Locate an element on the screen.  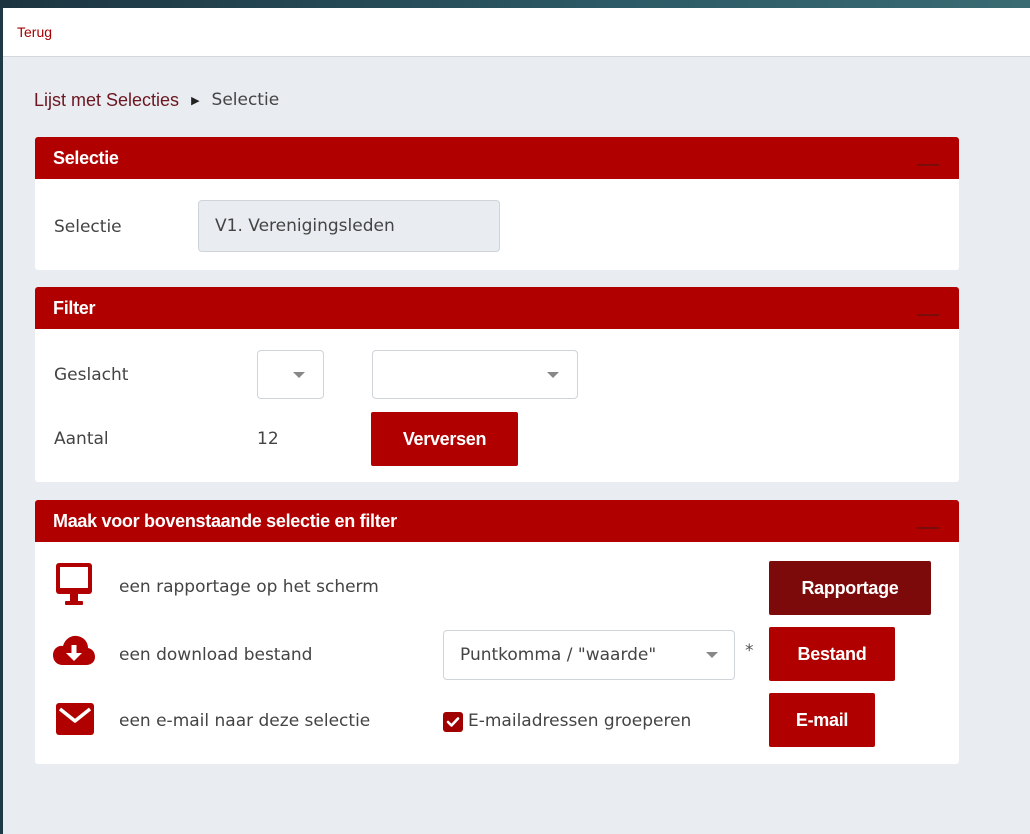
filter-panel-header: Filter is located at coordinates (497, 308).